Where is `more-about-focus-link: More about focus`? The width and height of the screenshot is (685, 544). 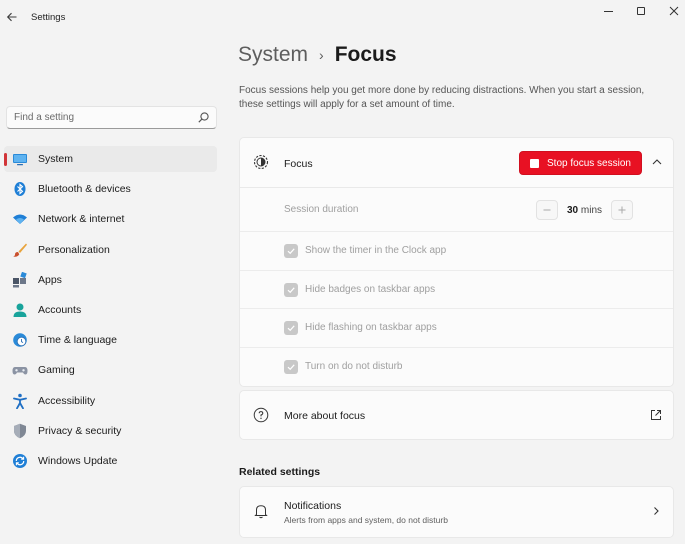 more-about-focus-link: More about focus is located at coordinates (456, 415).